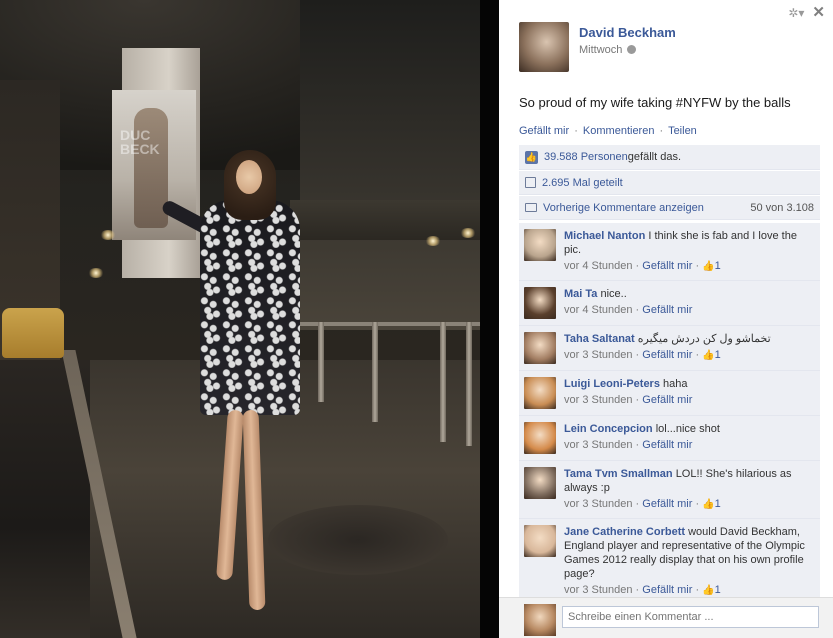  I want to click on author-avatar, so click(544, 47).